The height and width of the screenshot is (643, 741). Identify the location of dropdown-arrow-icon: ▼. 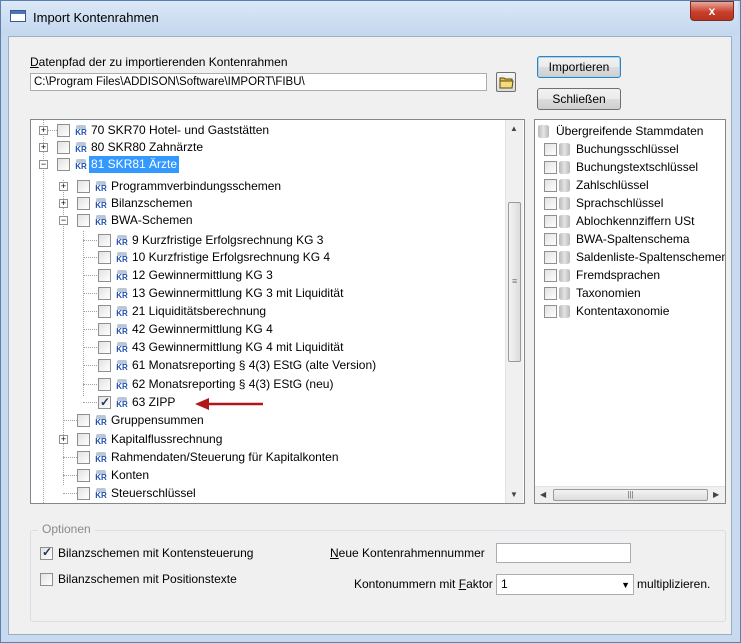
(625, 585).